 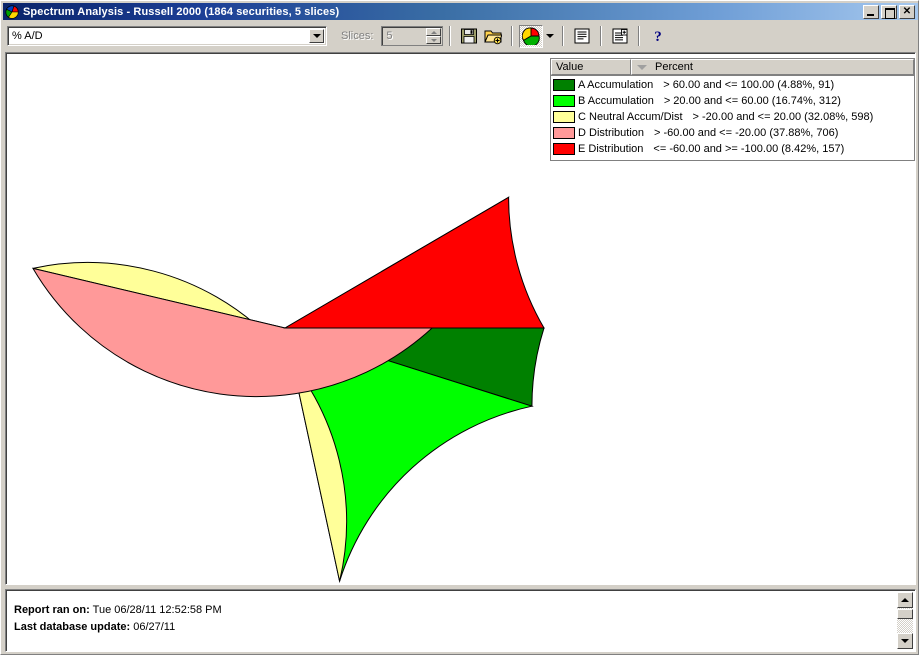 What do you see at coordinates (616, 101) in the screenshot?
I see `legend-row-label: B Accumulation` at bounding box center [616, 101].